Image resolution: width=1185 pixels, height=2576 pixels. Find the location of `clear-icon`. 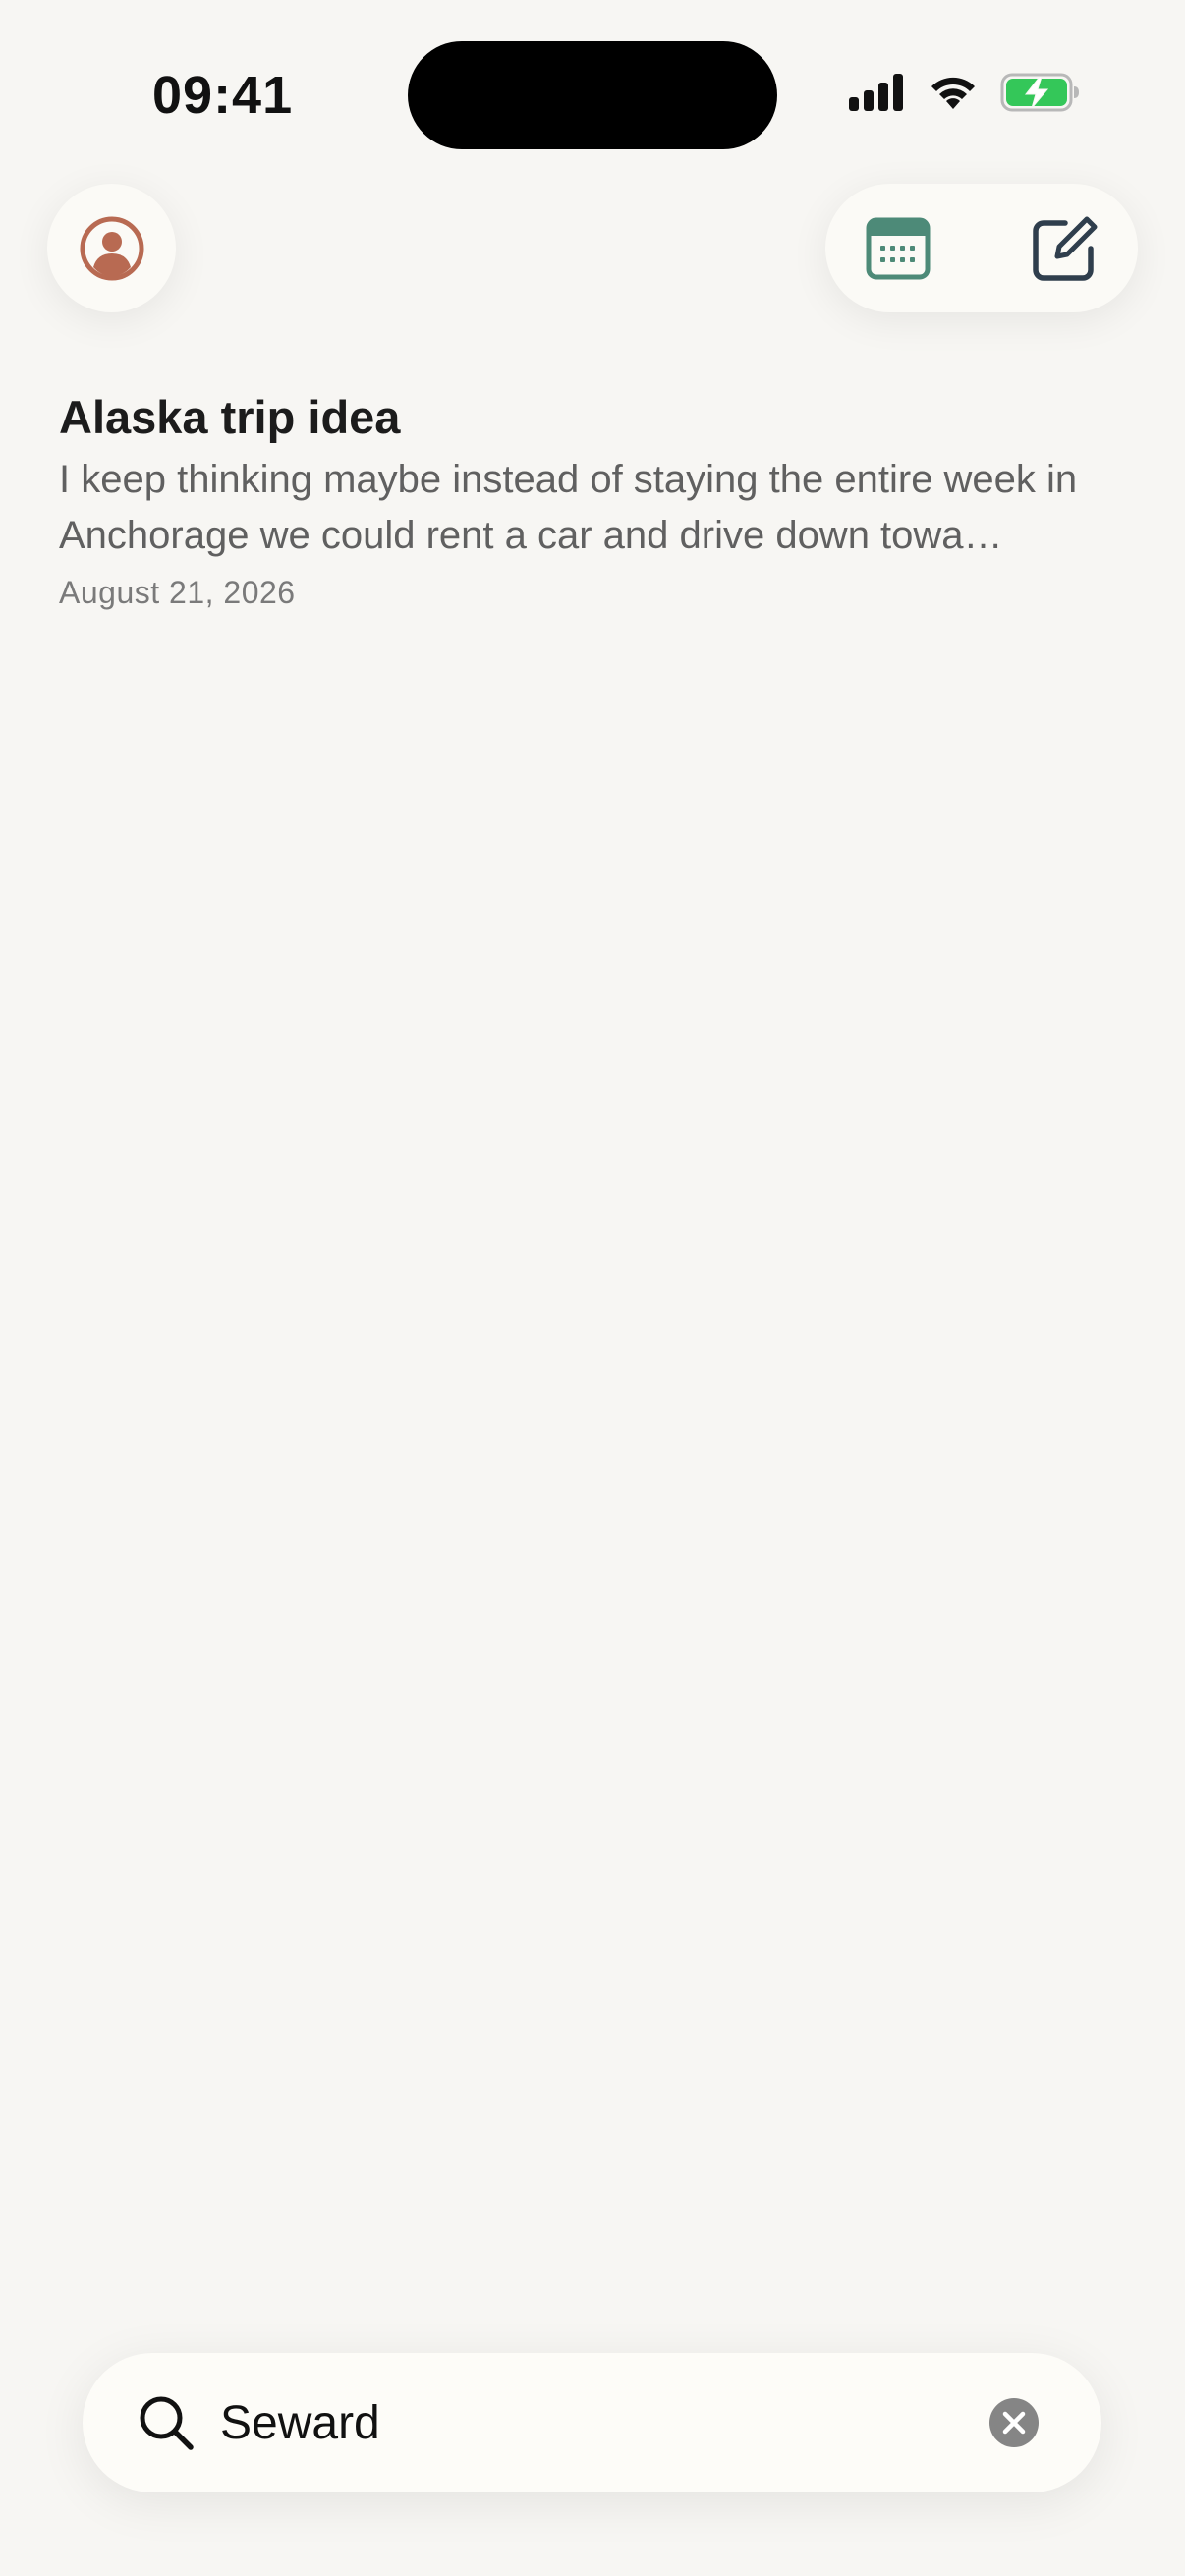

clear-icon is located at coordinates (1014, 2422).